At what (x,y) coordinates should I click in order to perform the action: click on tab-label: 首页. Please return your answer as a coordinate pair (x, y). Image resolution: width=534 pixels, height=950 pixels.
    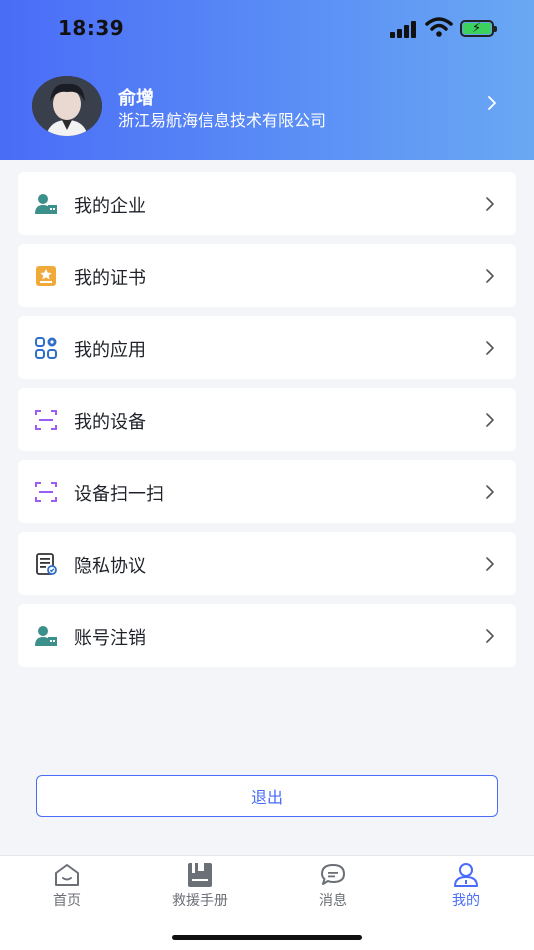
    Looking at the image, I should click on (67, 901).